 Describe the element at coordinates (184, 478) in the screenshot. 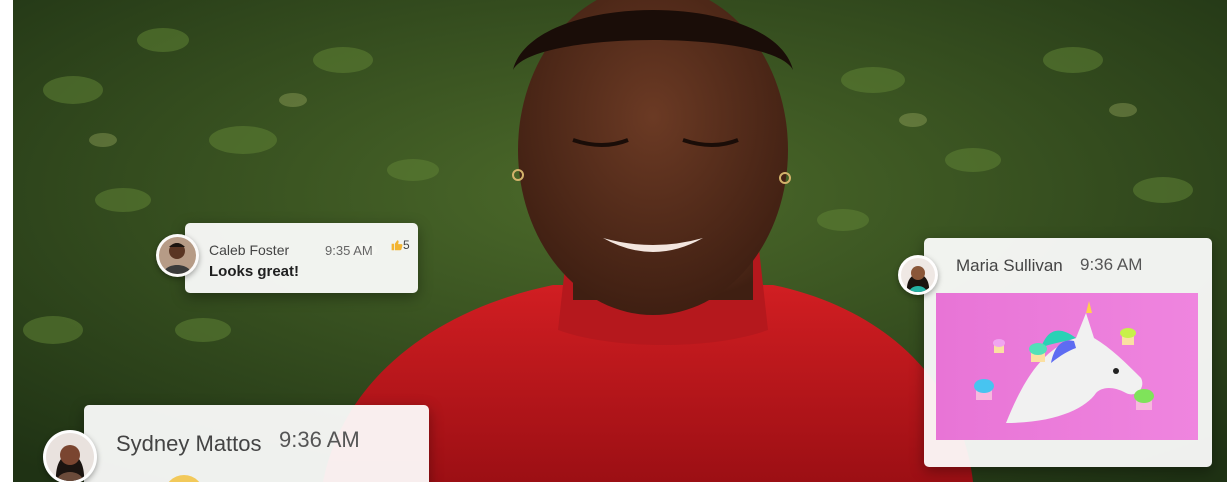

I see `message-preview` at that location.